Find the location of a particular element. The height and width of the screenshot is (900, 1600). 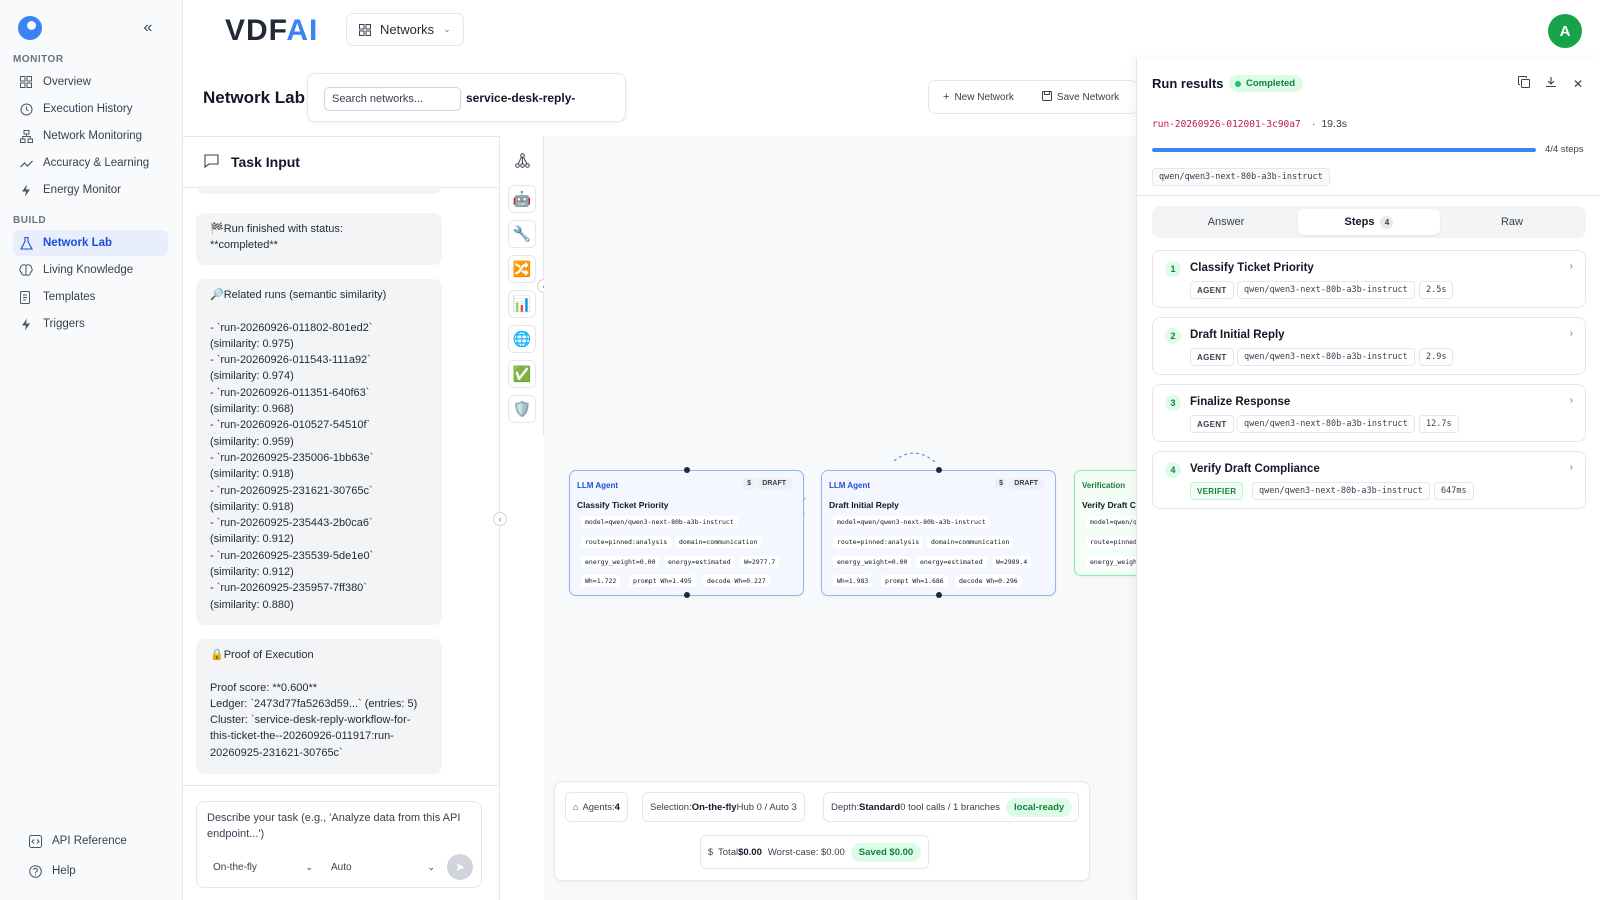

globe-icon: 🌐 is located at coordinates (522, 339).